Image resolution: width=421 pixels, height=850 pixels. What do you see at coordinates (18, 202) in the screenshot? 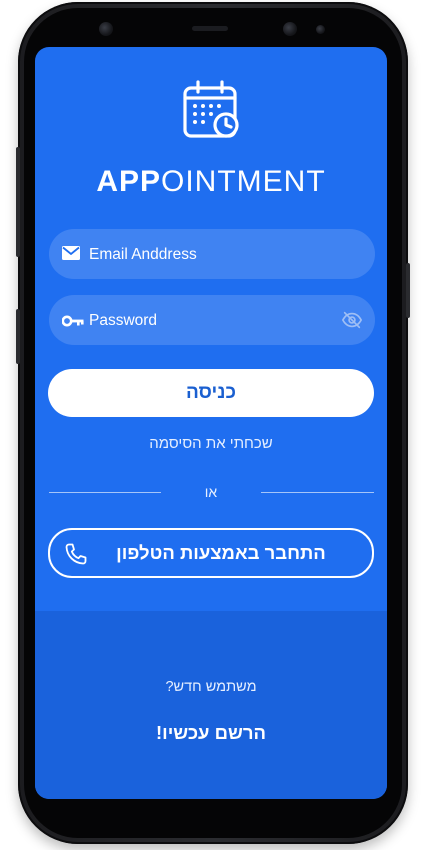
I see `volume-button` at bounding box center [18, 202].